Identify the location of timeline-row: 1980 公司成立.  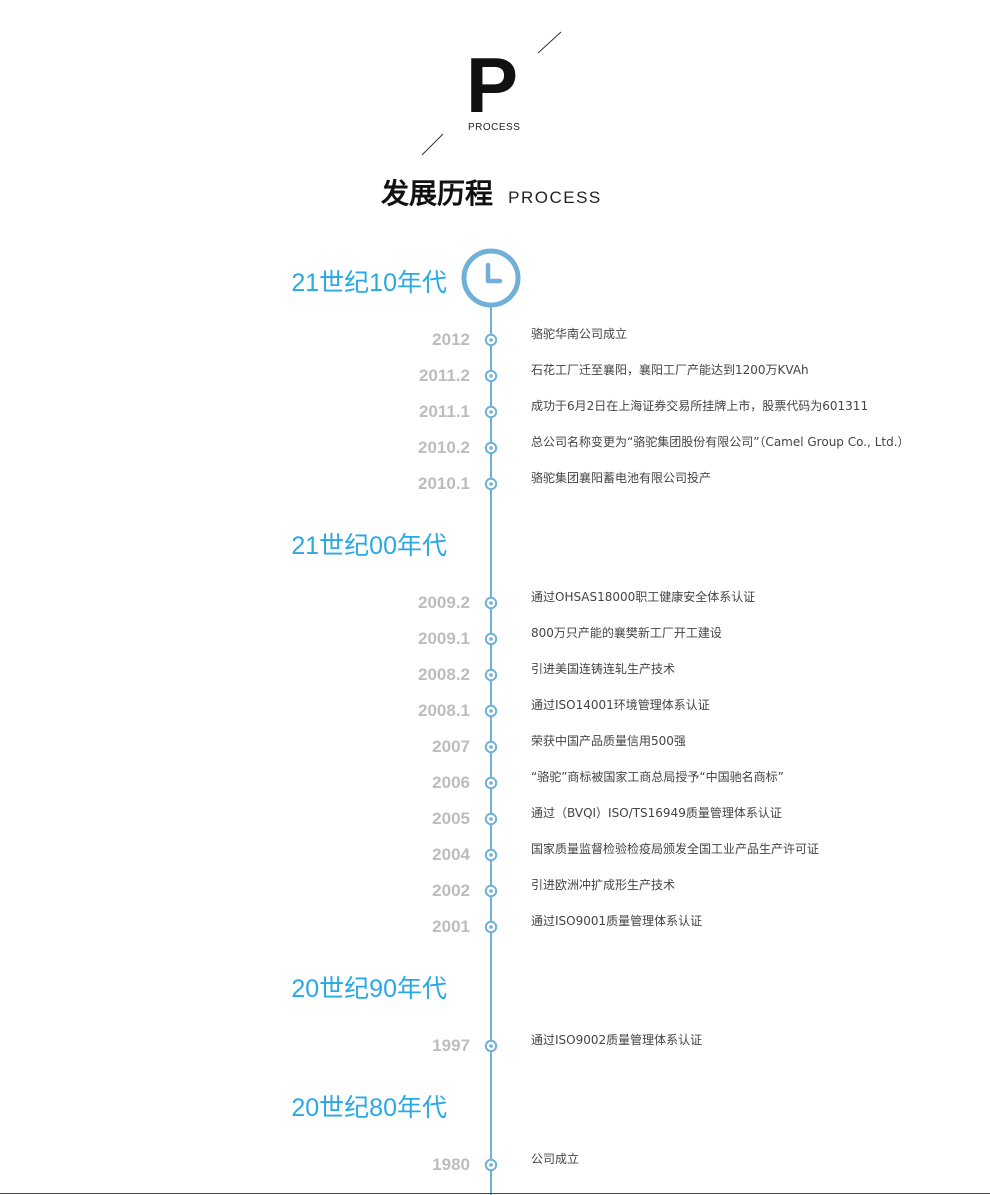
(495, 1163).